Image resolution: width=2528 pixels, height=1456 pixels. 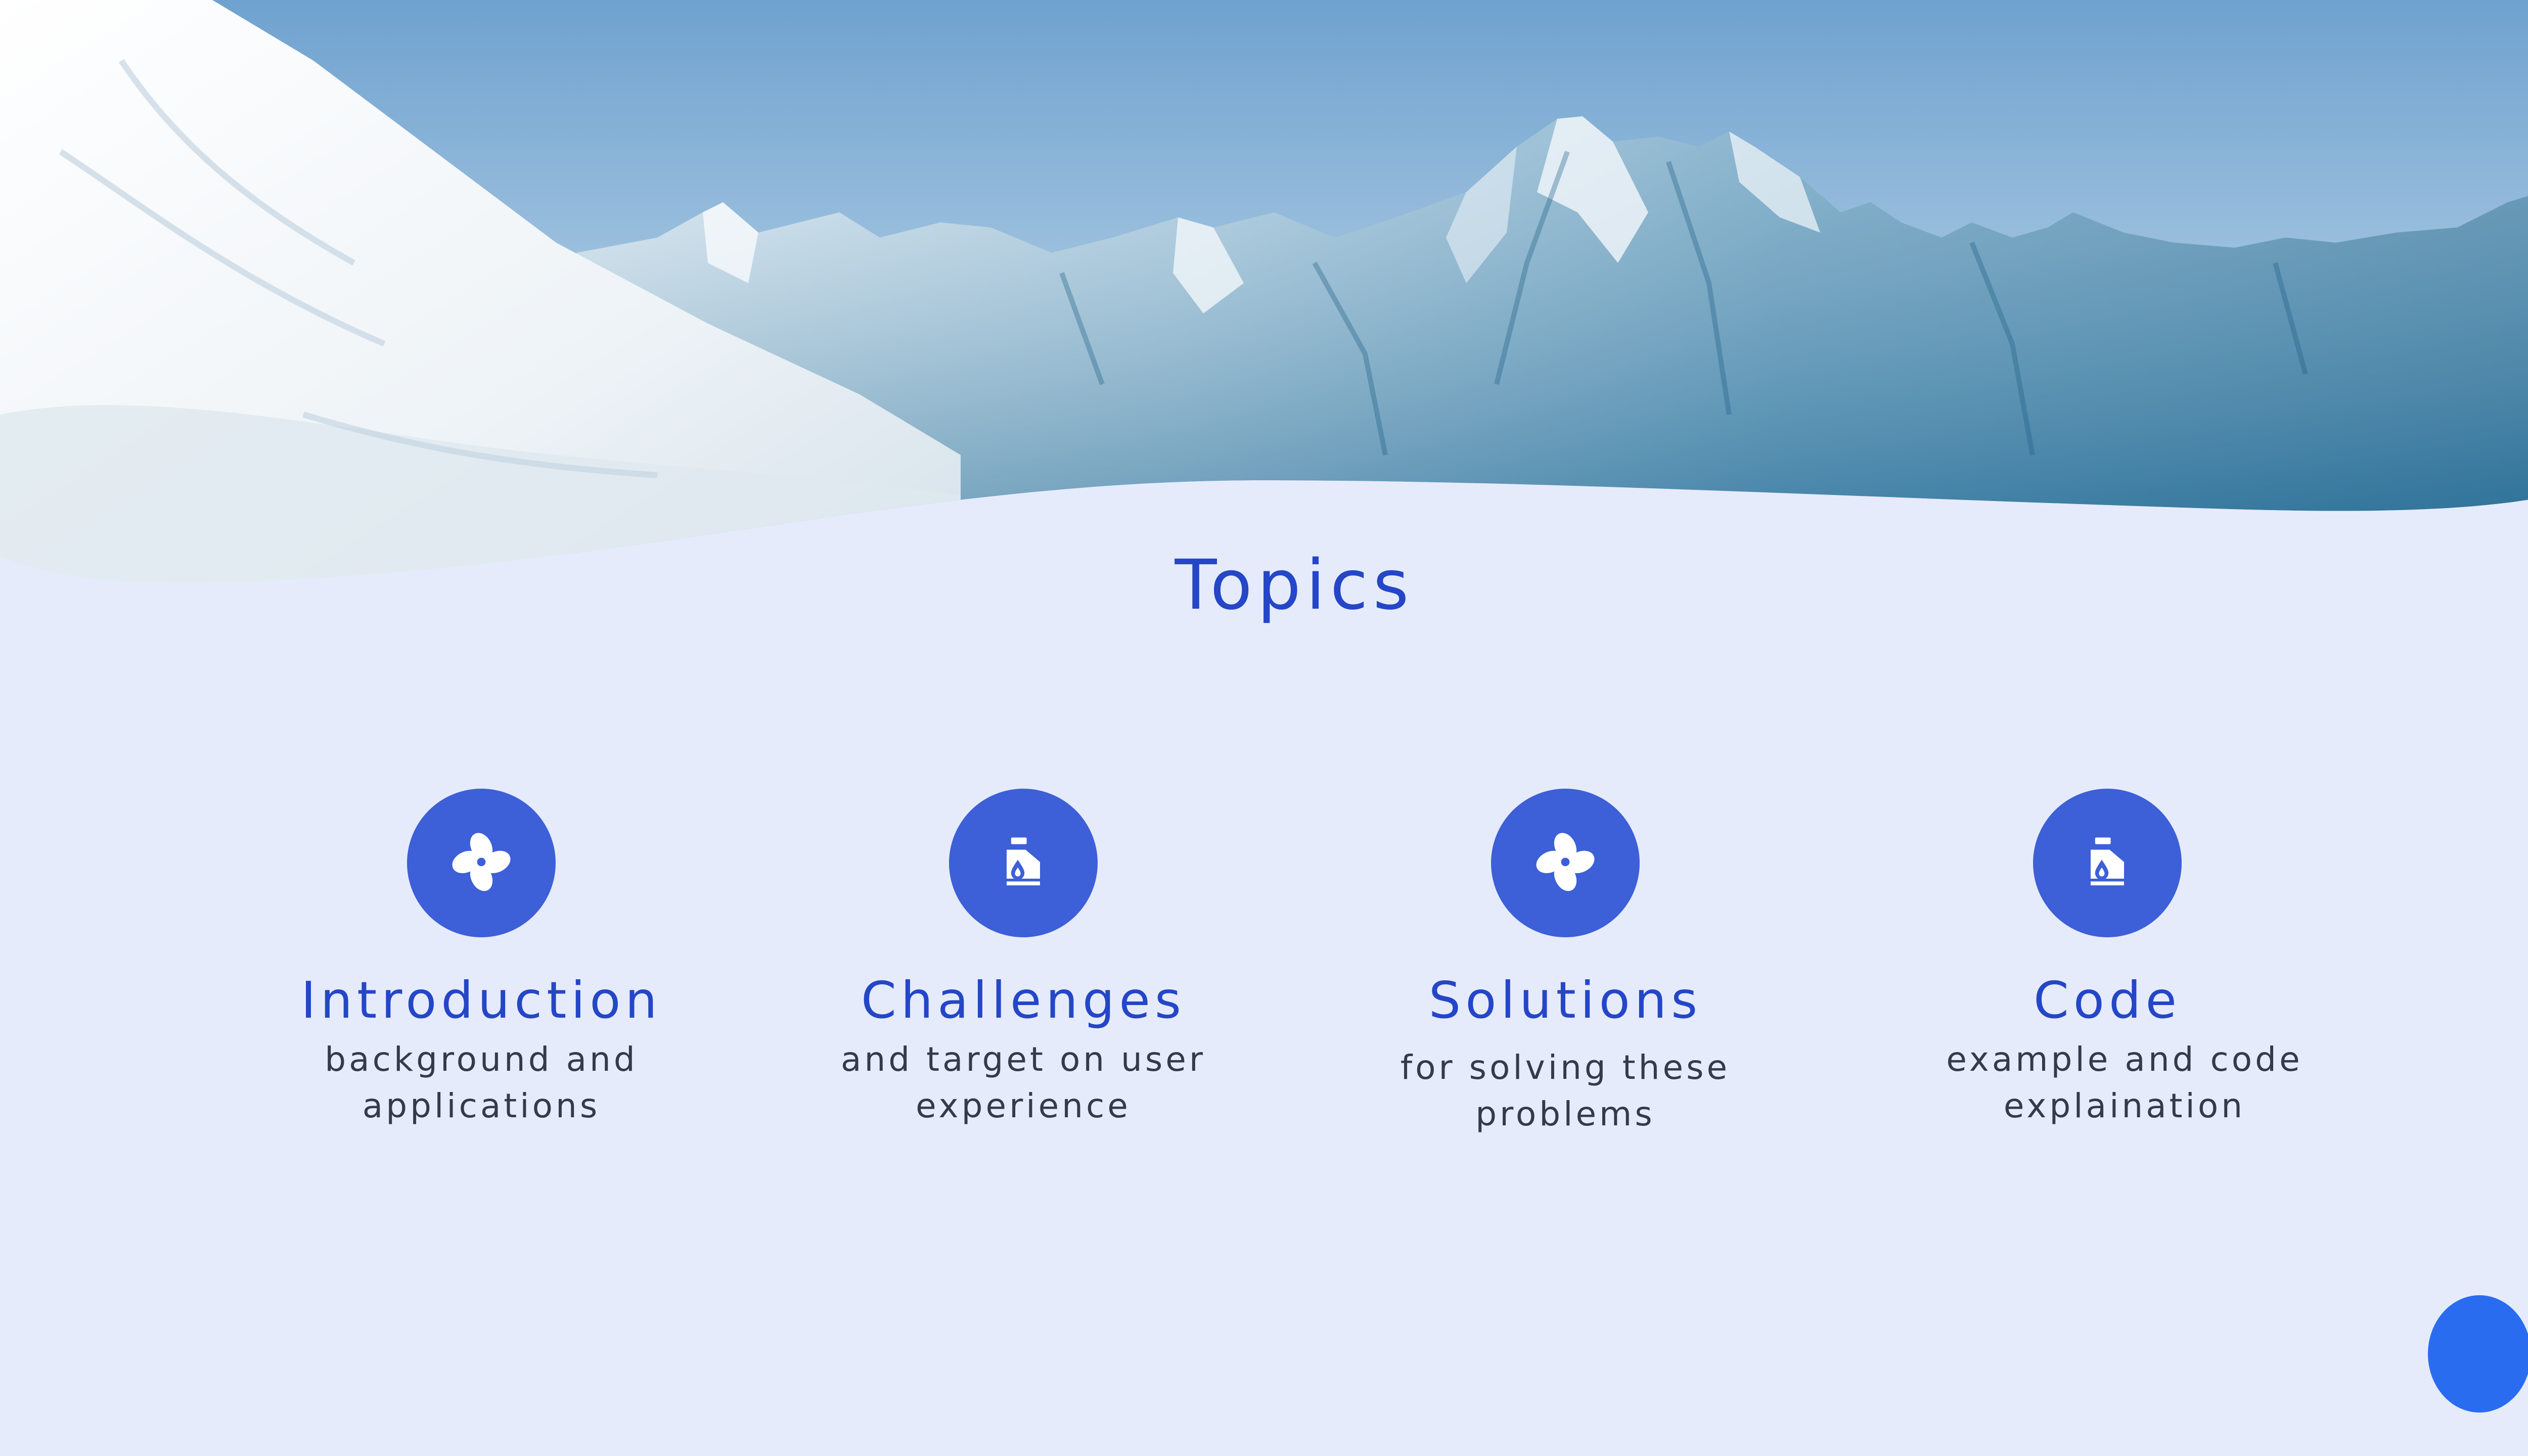 I want to click on topic-description-line: problems, so click(x=1565, y=1114).